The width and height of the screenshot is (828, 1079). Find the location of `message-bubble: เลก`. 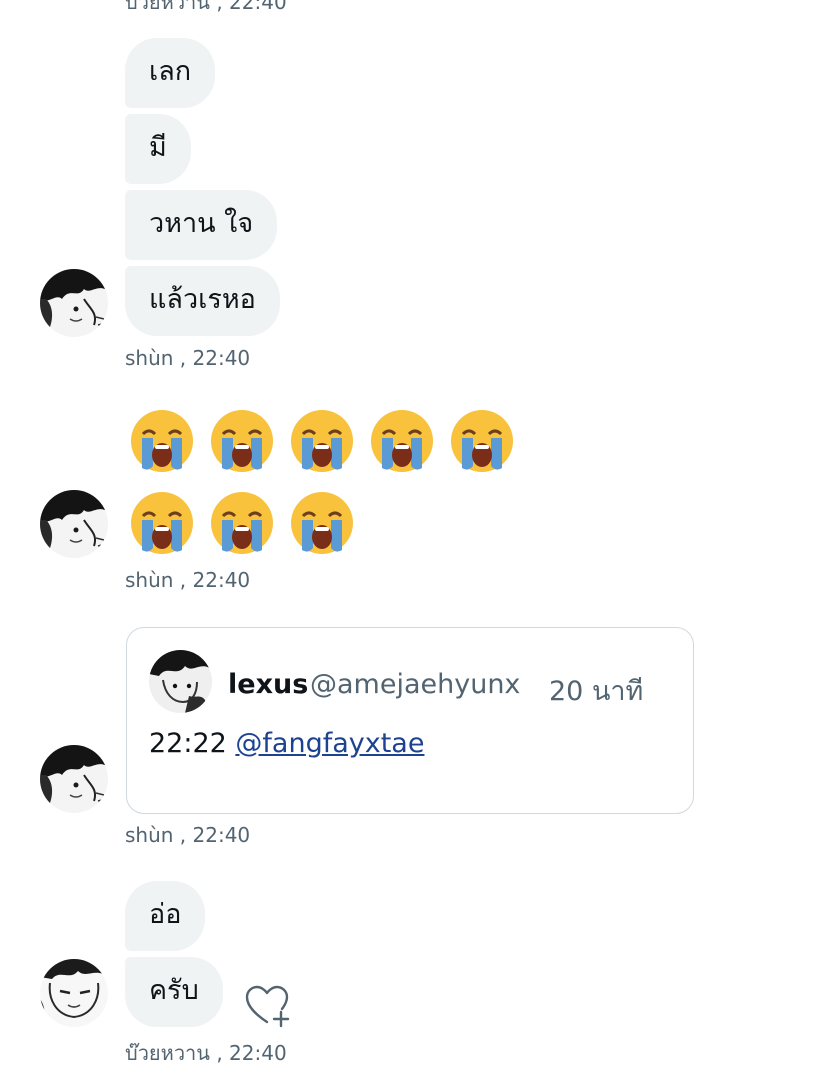

message-bubble: เลก is located at coordinates (170, 73).